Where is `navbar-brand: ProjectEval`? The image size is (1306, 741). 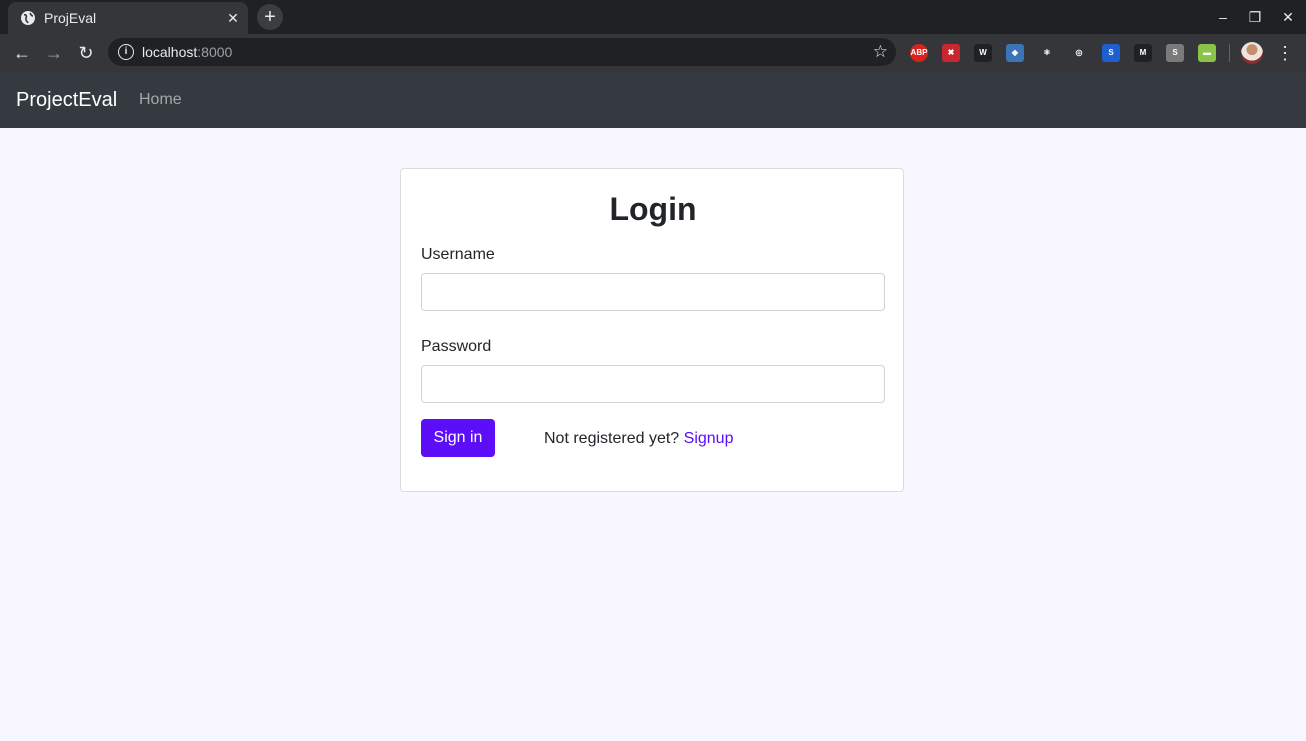 navbar-brand: ProjectEval is located at coordinates (66, 100).